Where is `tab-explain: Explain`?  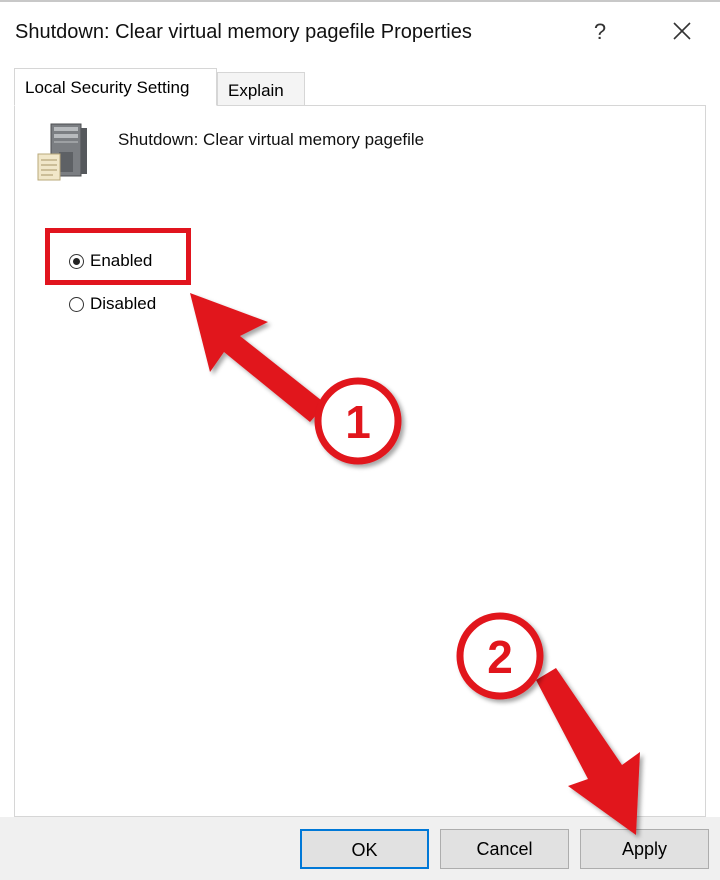
tab-explain: Explain is located at coordinates (261, 89).